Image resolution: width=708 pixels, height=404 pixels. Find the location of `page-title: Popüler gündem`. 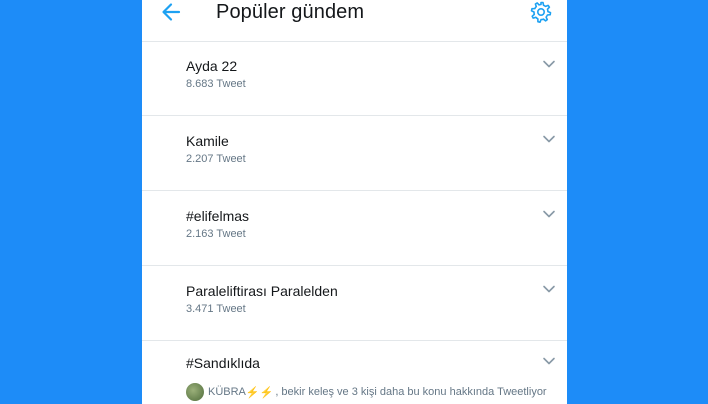

page-title: Popüler gündem is located at coordinates (290, 12).